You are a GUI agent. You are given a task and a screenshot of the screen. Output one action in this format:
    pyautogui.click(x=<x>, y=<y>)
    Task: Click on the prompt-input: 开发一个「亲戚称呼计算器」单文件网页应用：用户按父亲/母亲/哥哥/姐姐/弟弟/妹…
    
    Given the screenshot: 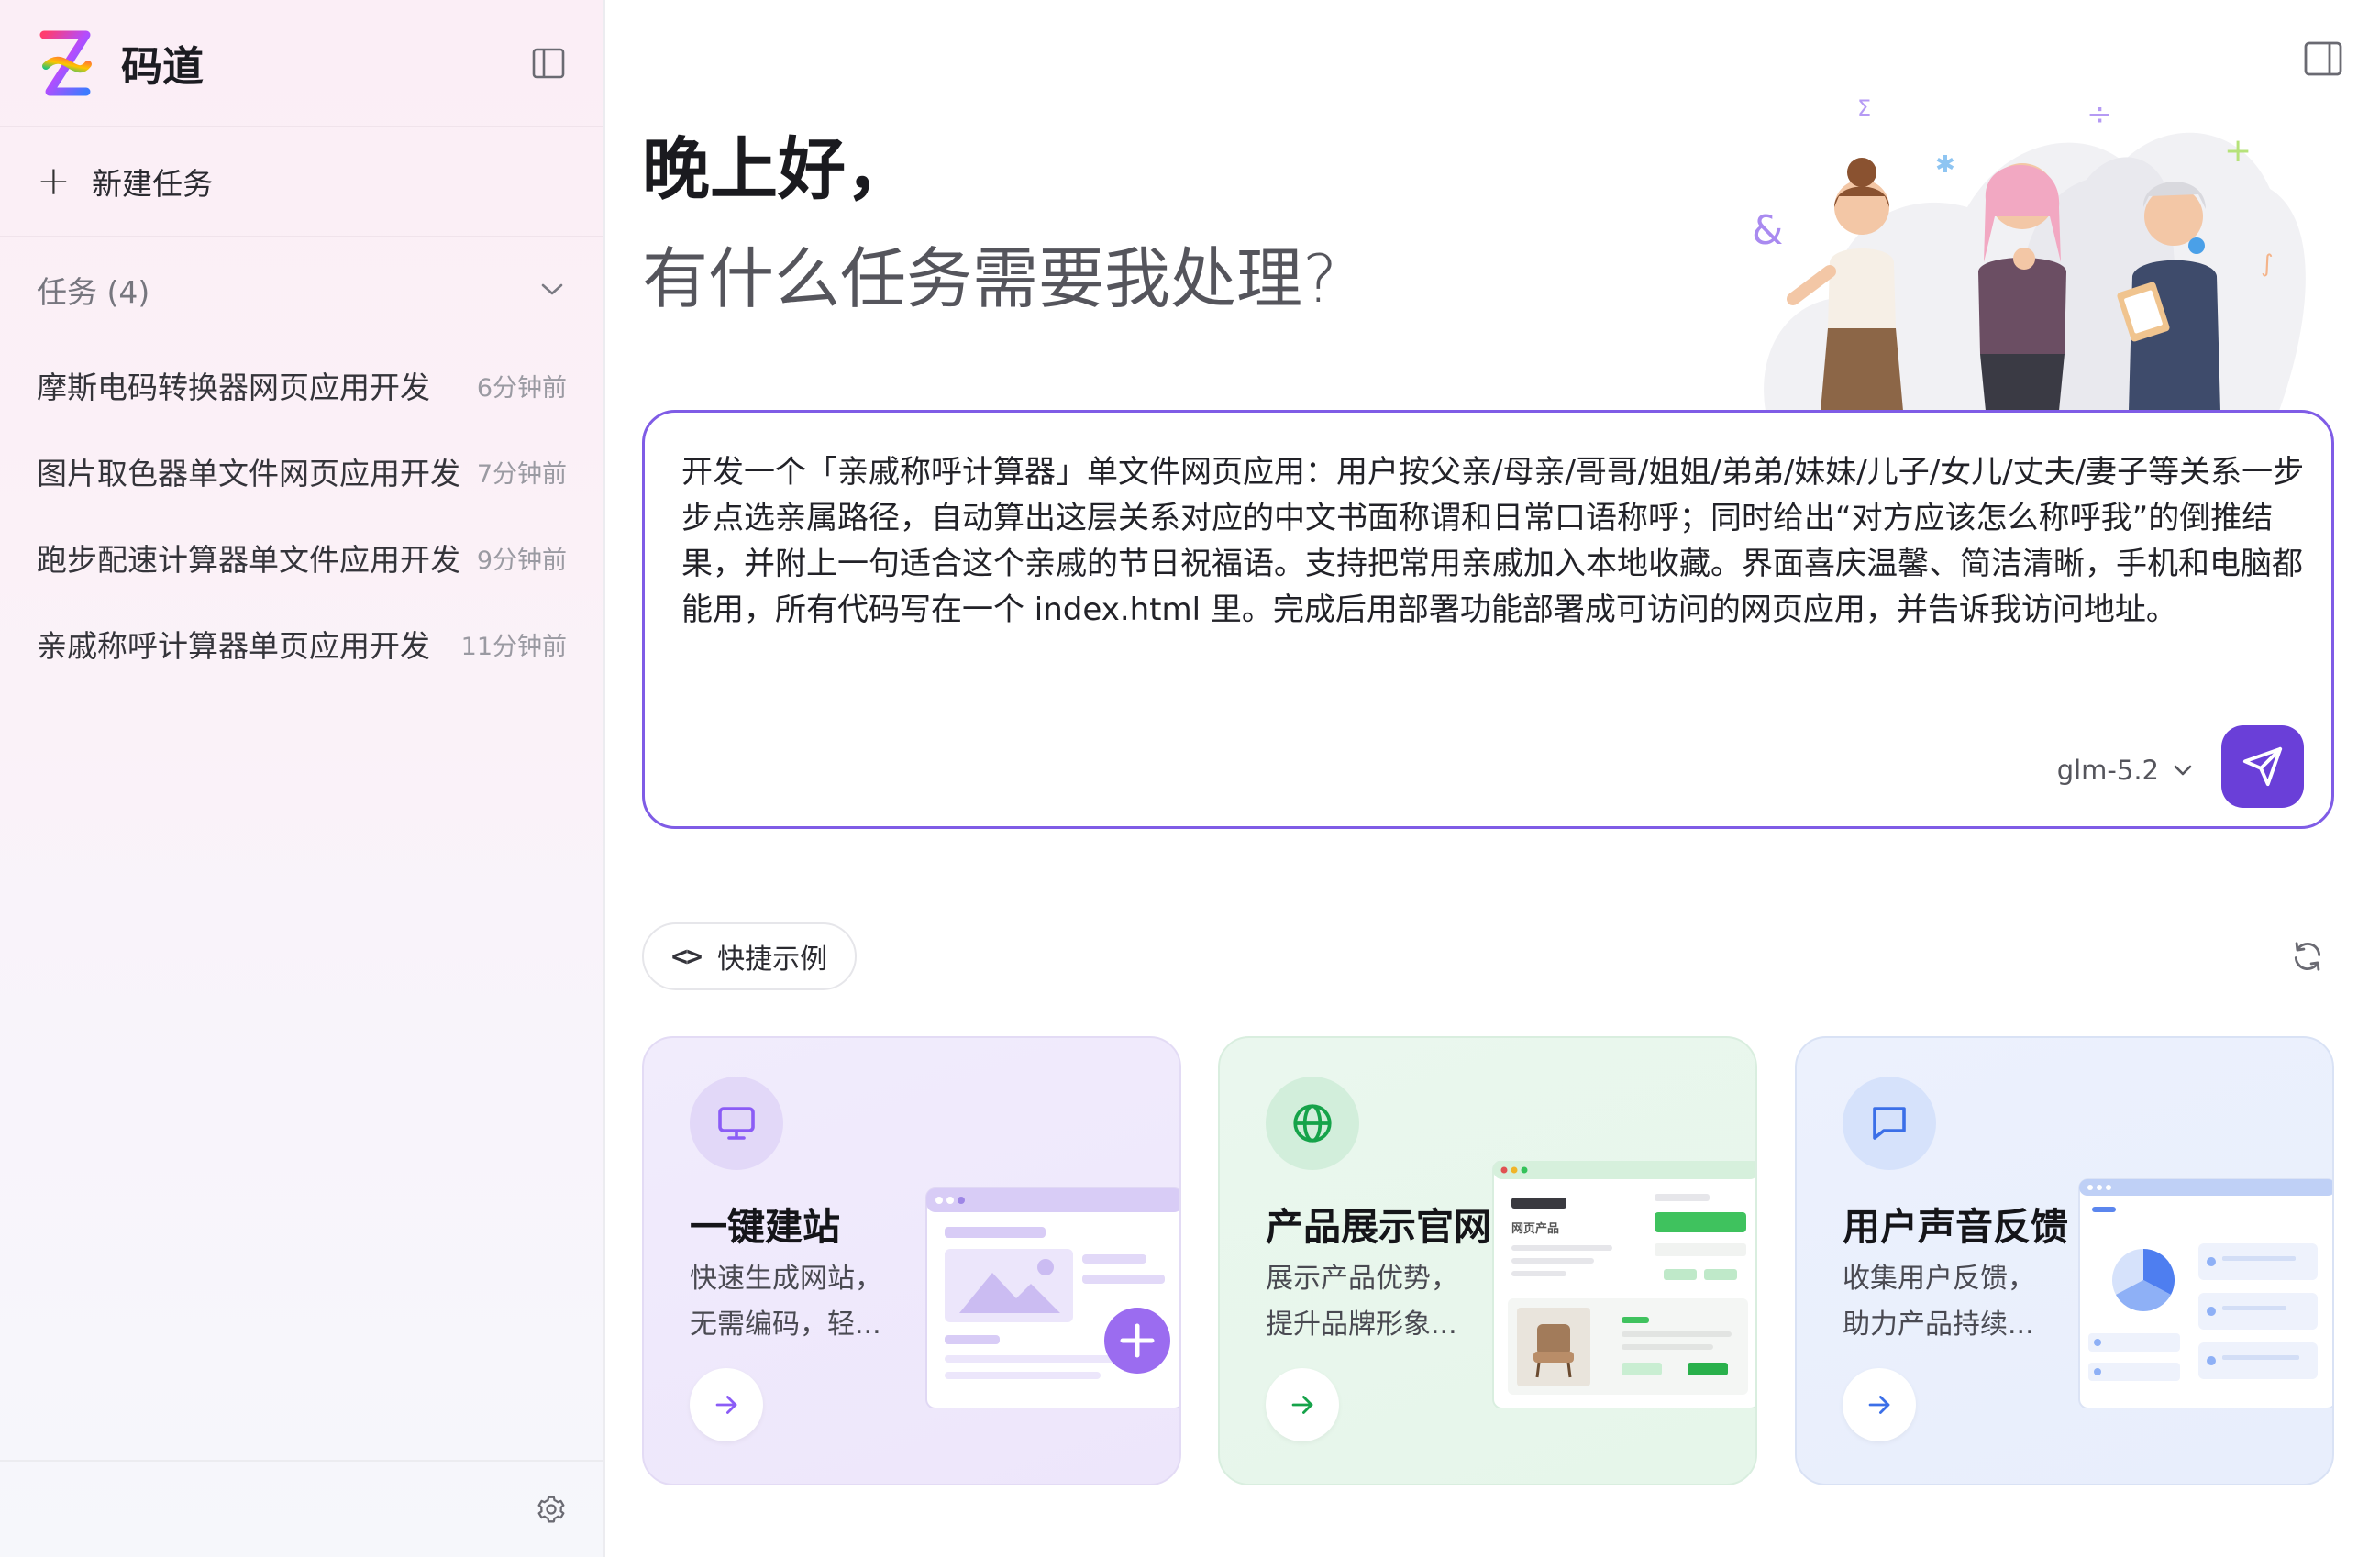 What is the action you would take?
    pyautogui.click(x=1493, y=541)
    